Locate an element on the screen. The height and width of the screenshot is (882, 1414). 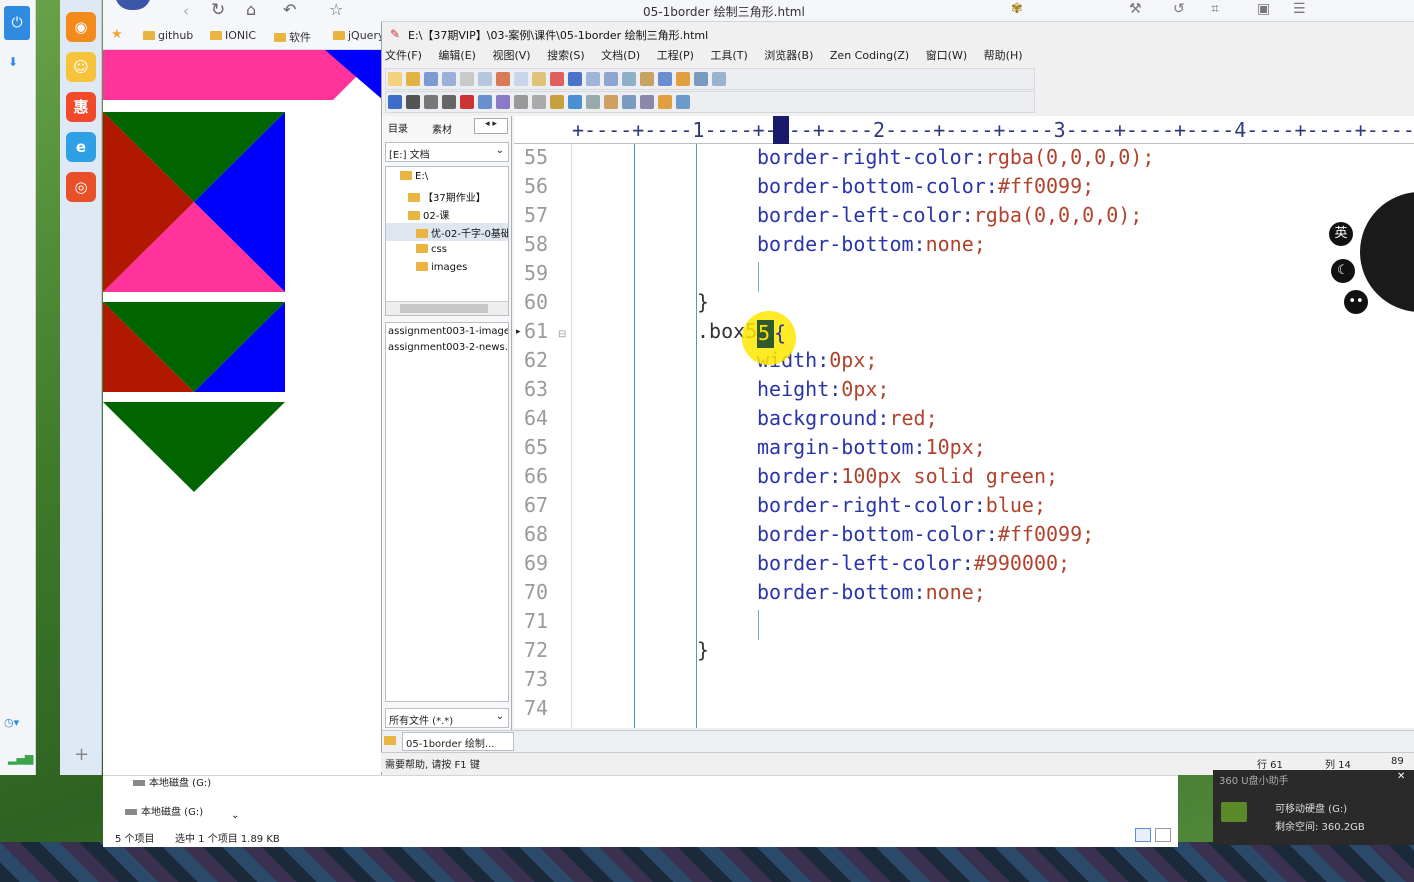
tree-item: 【37期作业】 is located at coordinates (447, 196).